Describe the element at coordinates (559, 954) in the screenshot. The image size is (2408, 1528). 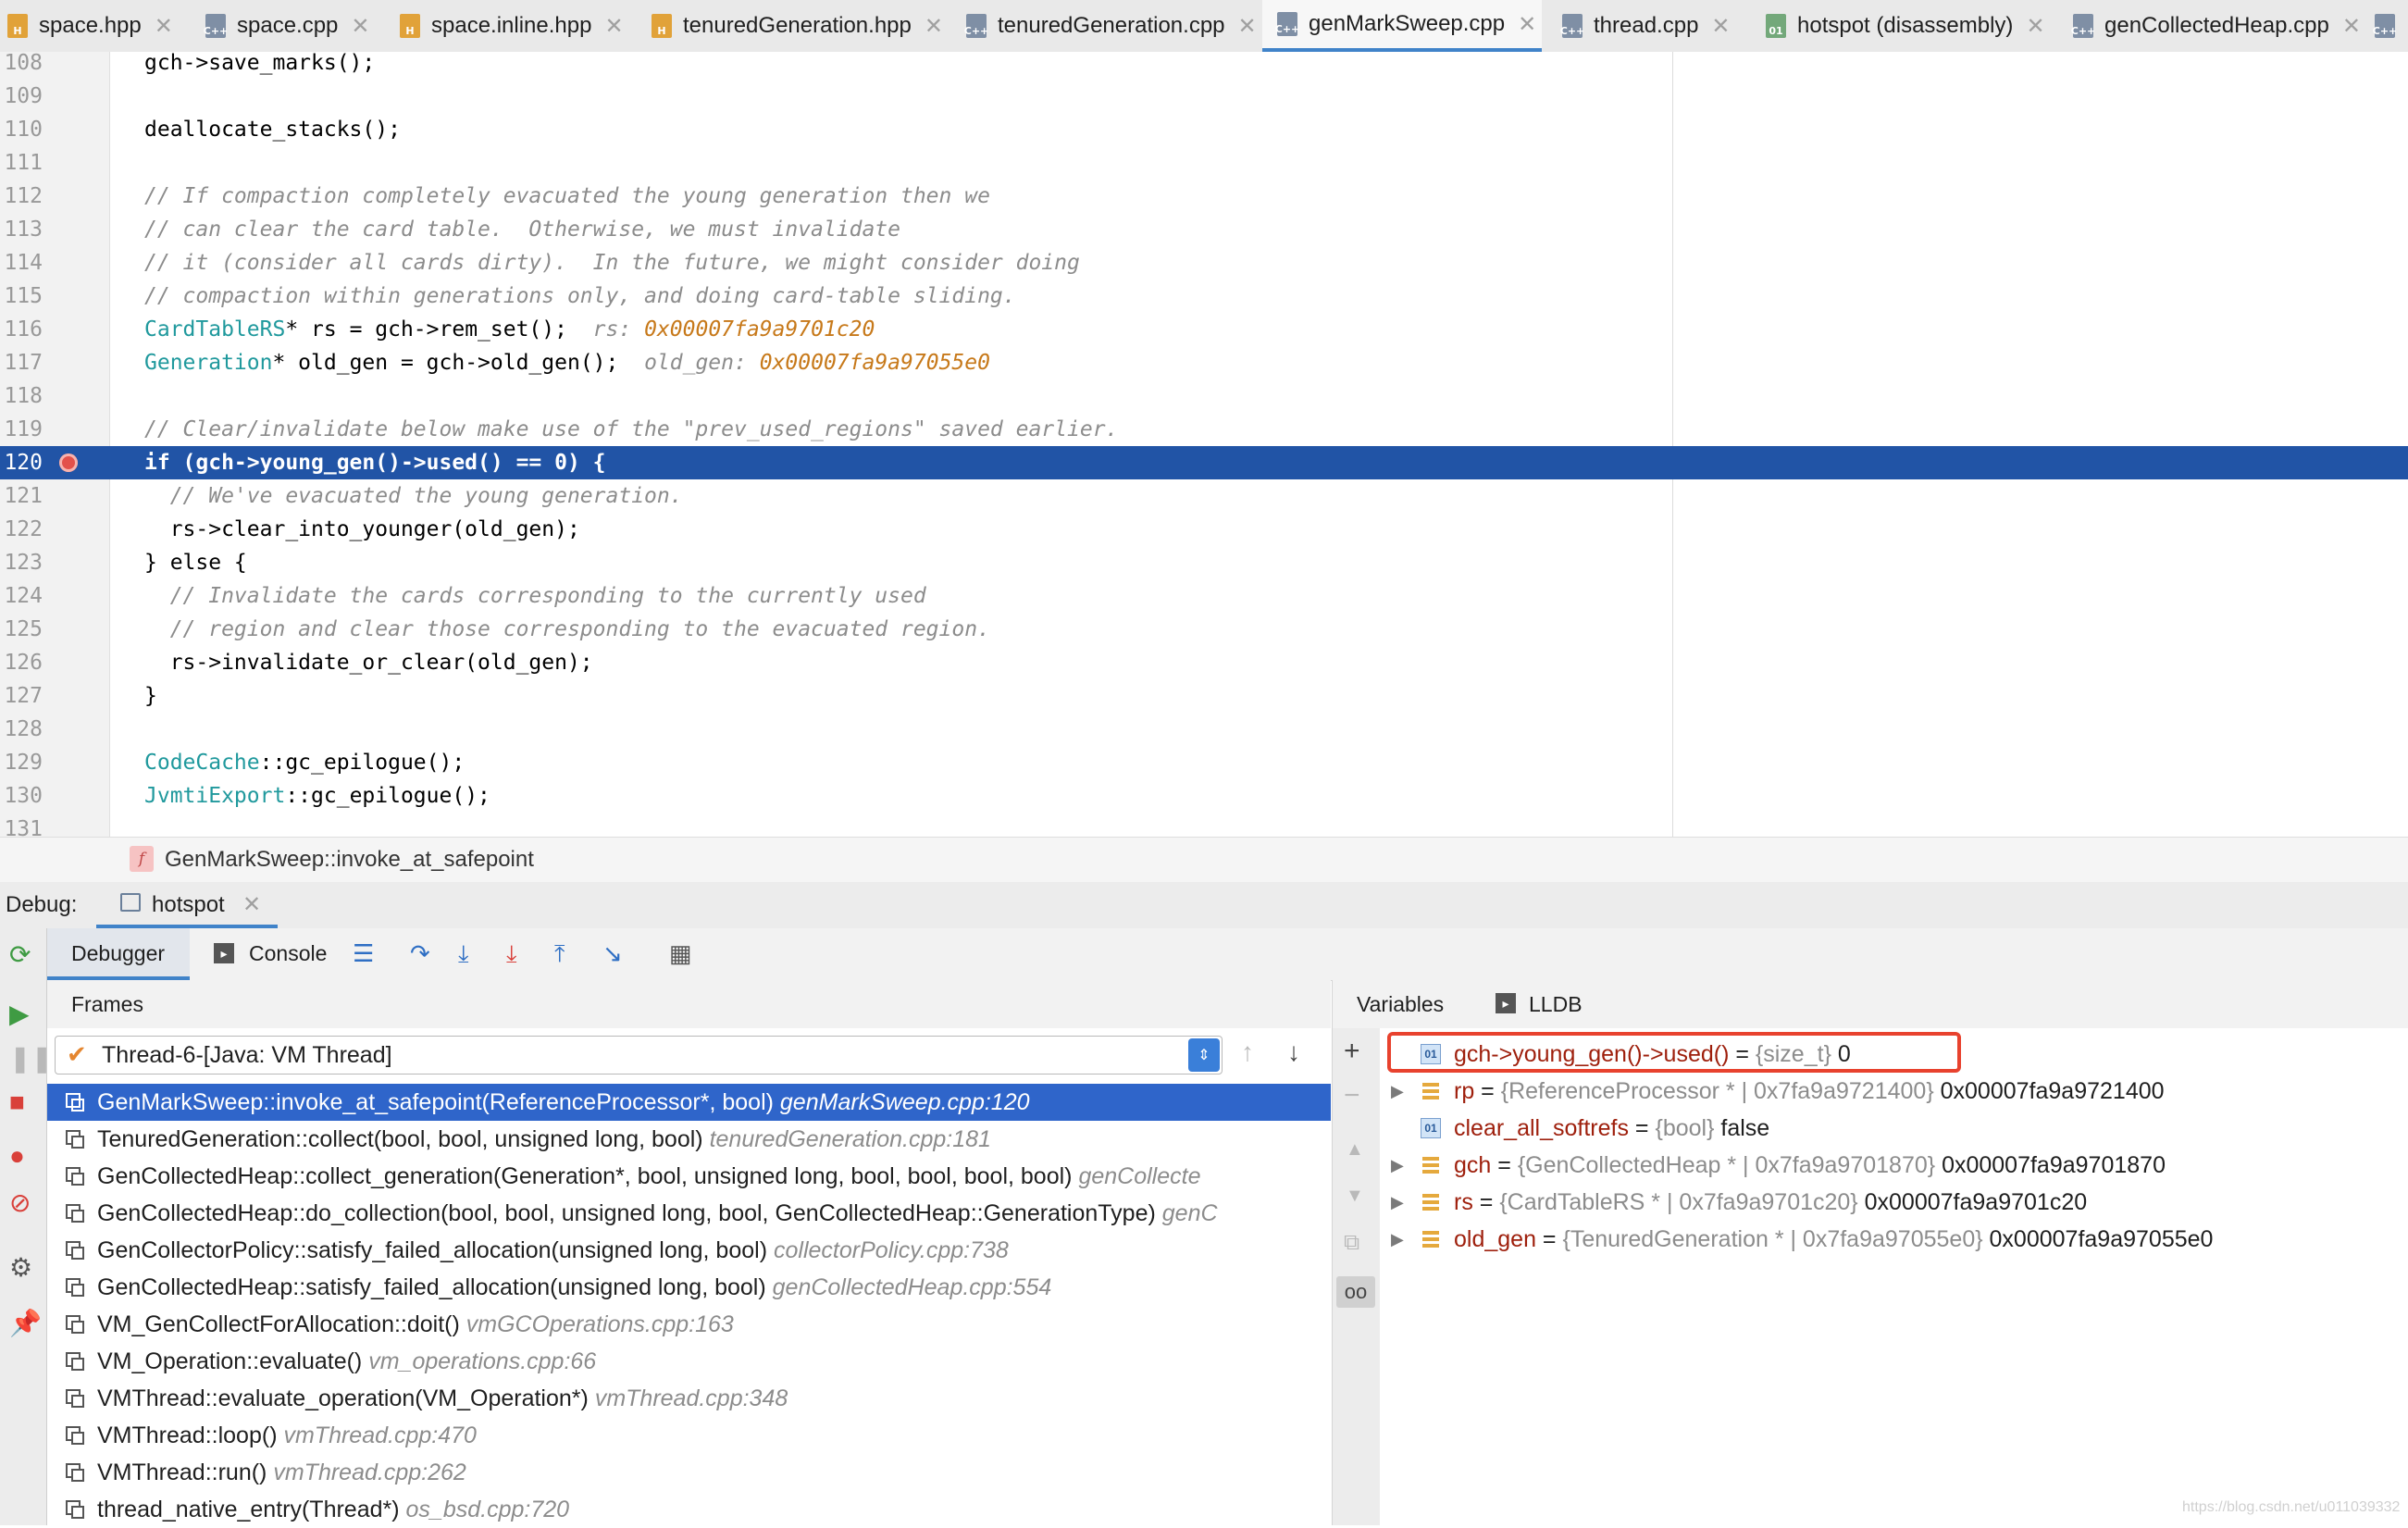
I see `step-out-icon: ⤒` at that location.